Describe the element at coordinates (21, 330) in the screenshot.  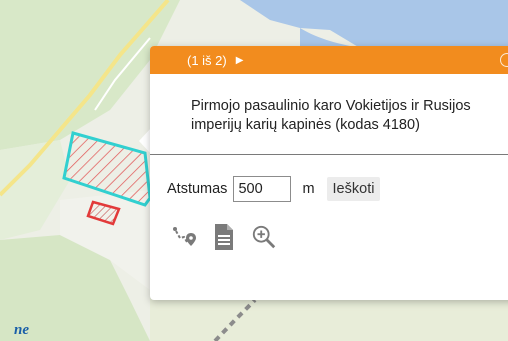
I see `place-label: ne` at that location.